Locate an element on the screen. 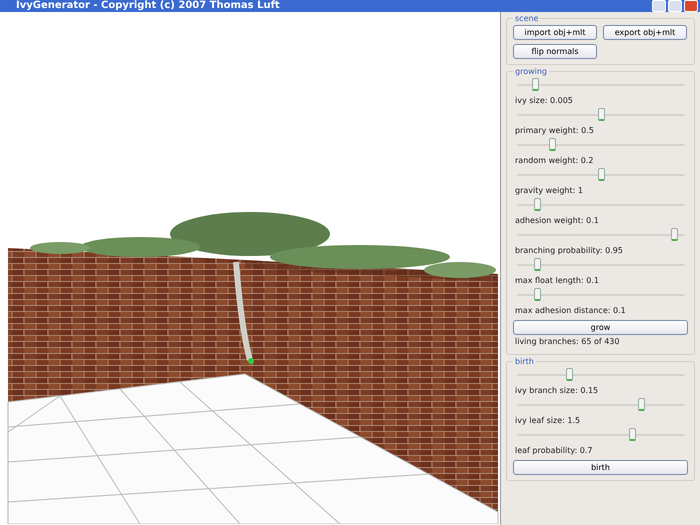 The image size is (700, 525). action-button: export obj+mlt is located at coordinates (645, 32).